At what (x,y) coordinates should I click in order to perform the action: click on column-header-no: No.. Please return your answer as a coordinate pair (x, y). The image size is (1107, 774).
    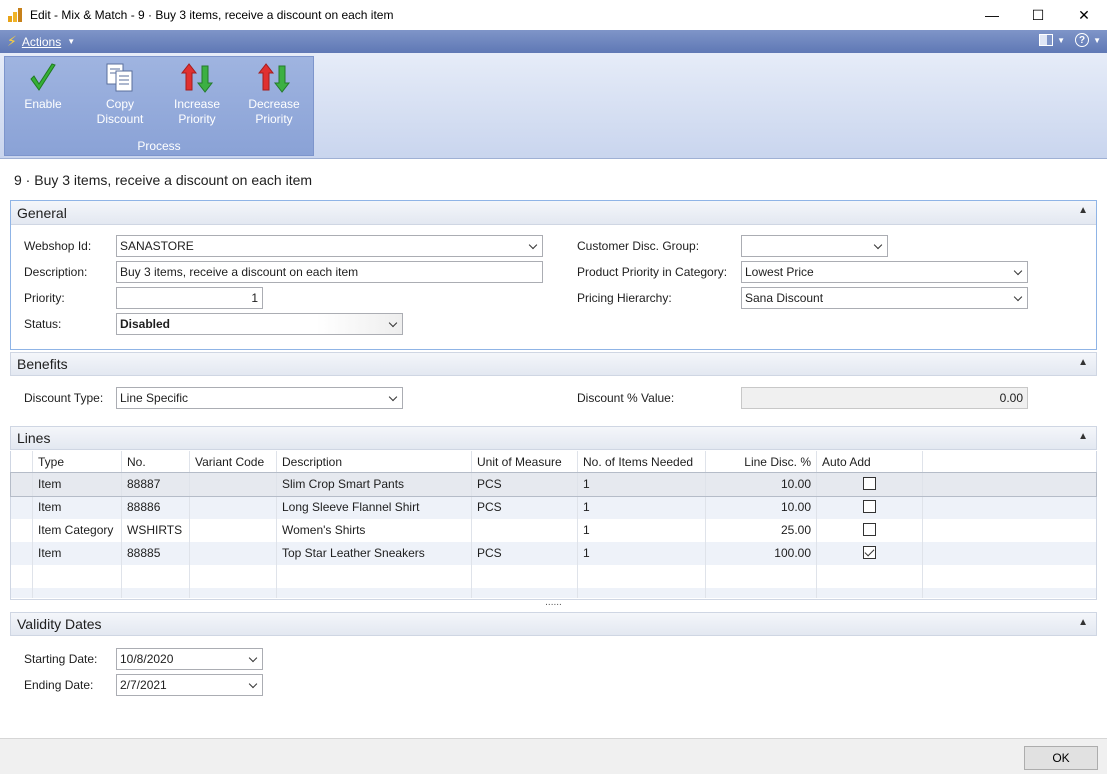
    Looking at the image, I should click on (156, 461).